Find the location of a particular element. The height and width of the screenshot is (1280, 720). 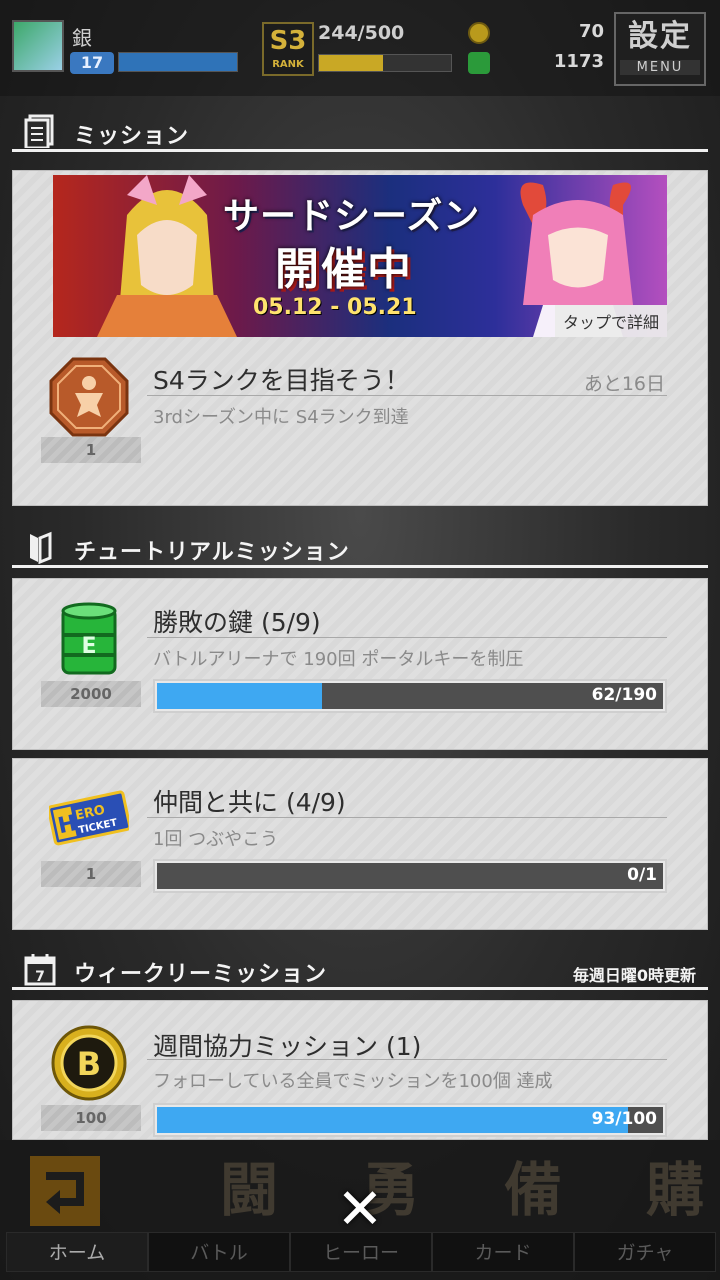

tutorial-section-header: チュートリアルミッション is located at coordinates (360, 550).